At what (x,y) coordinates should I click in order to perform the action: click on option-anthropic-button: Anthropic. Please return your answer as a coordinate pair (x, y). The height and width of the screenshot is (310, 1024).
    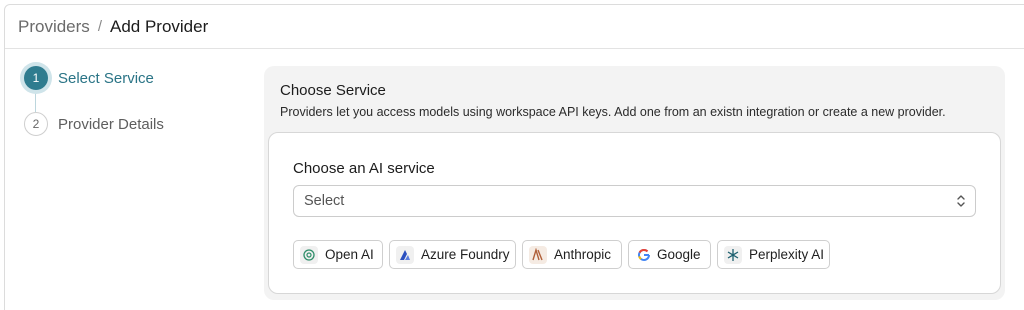
    Looking at the image, I should click on (572, 254).